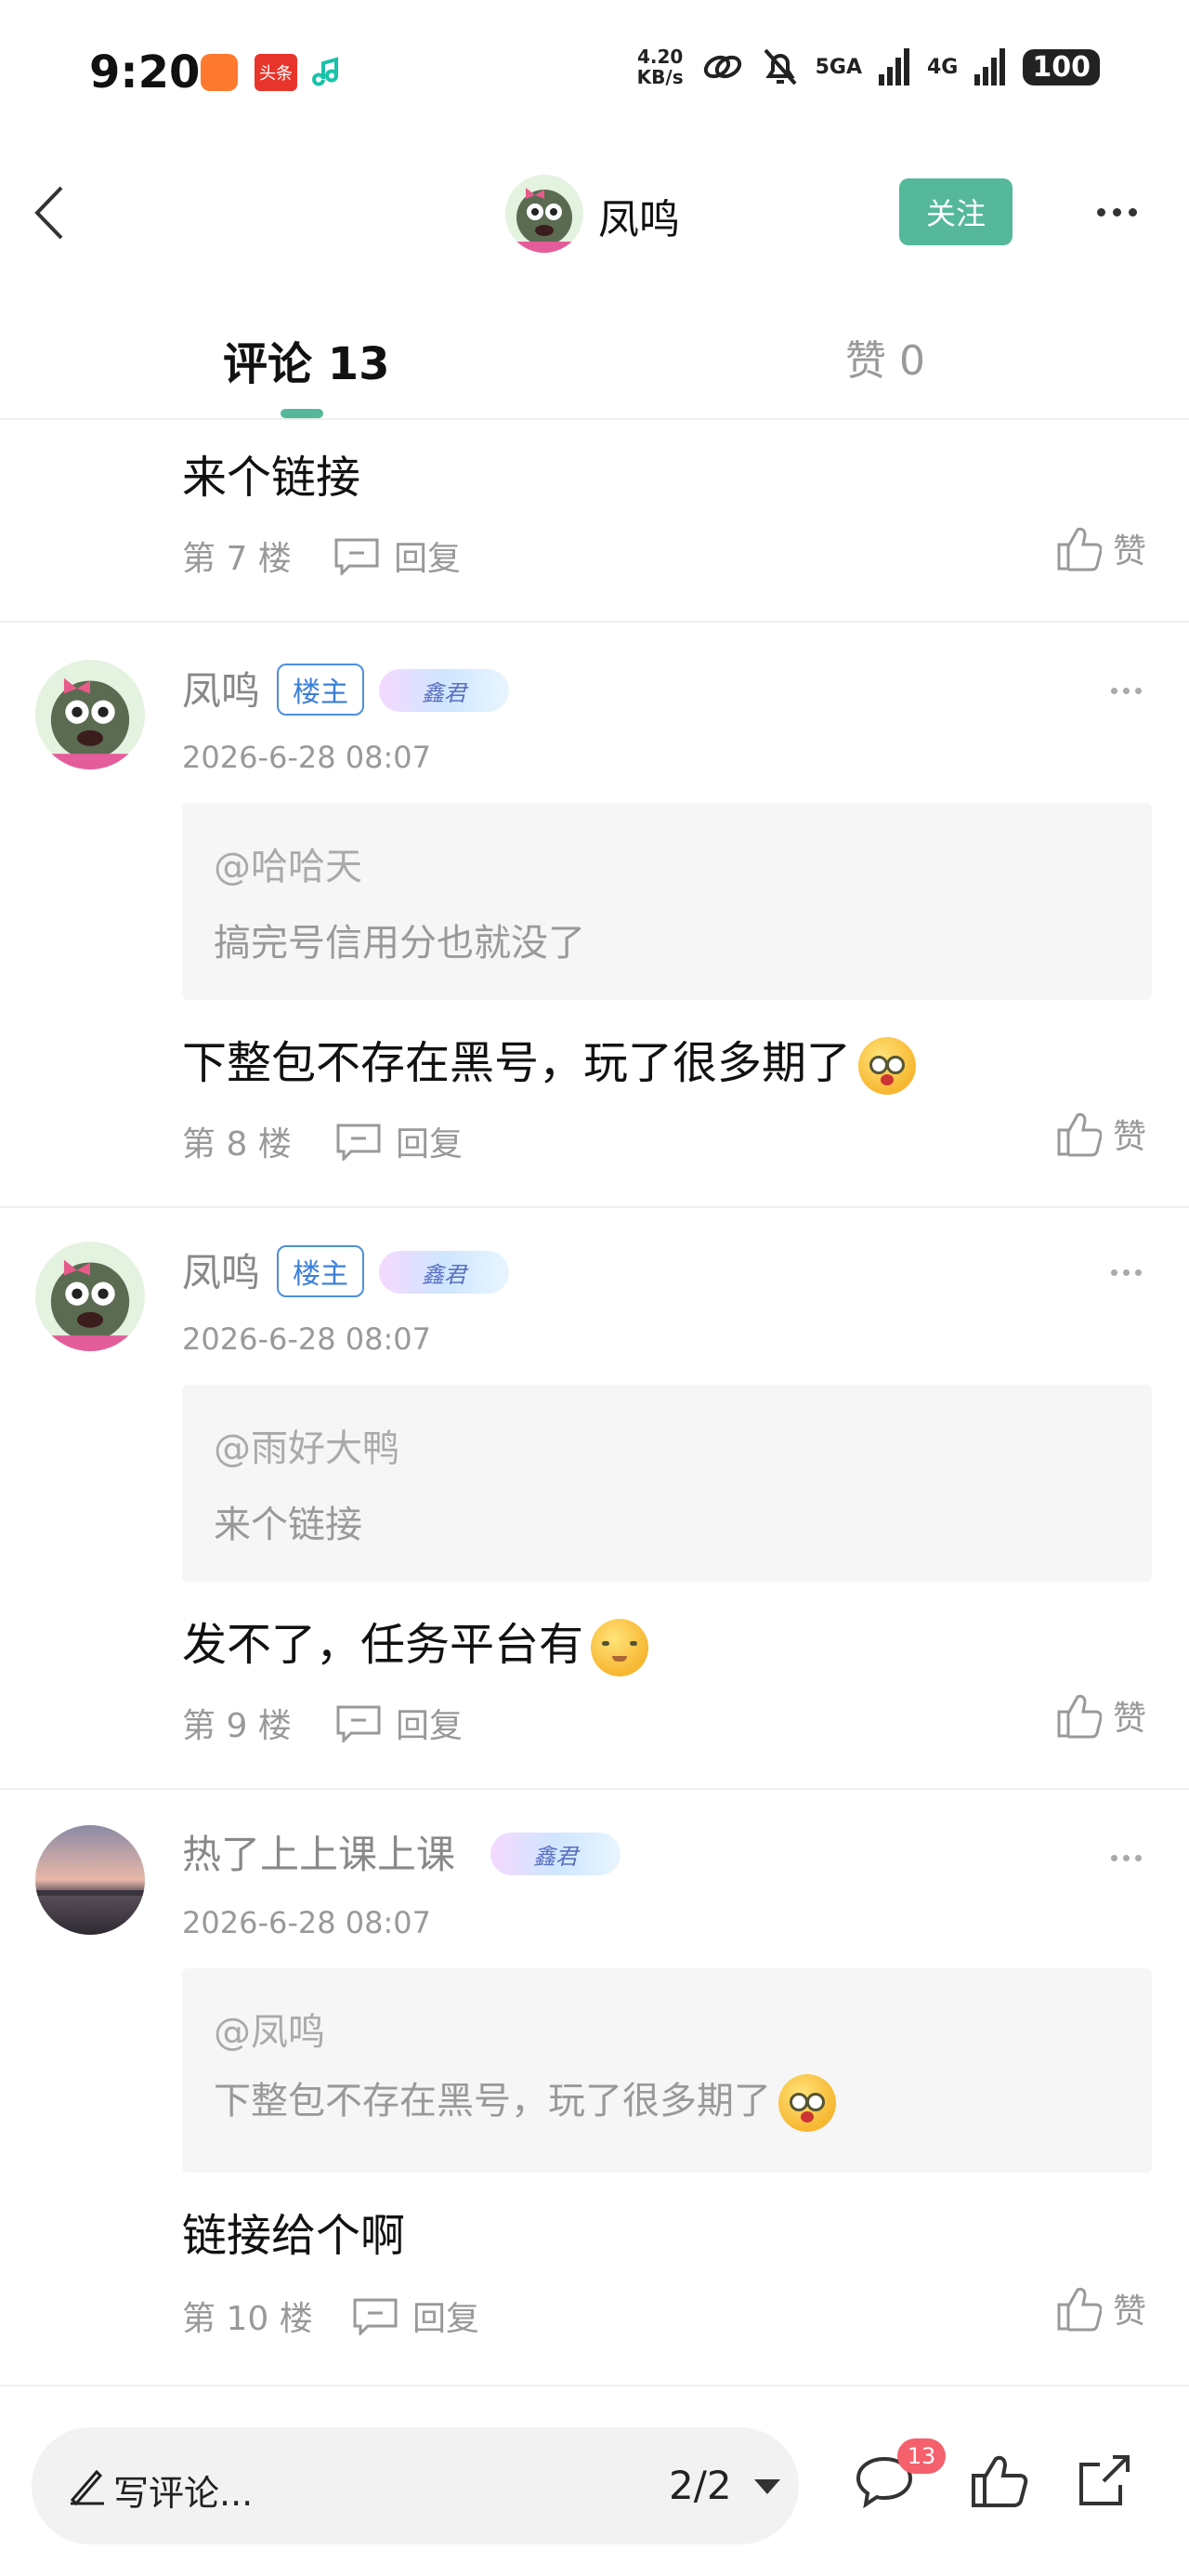 Image resolution: width=1189 pixels, height=2576 pixels. I want to click on quote-text: 下整包不存在黑号，玩了很多期了, so click(525, 2101).